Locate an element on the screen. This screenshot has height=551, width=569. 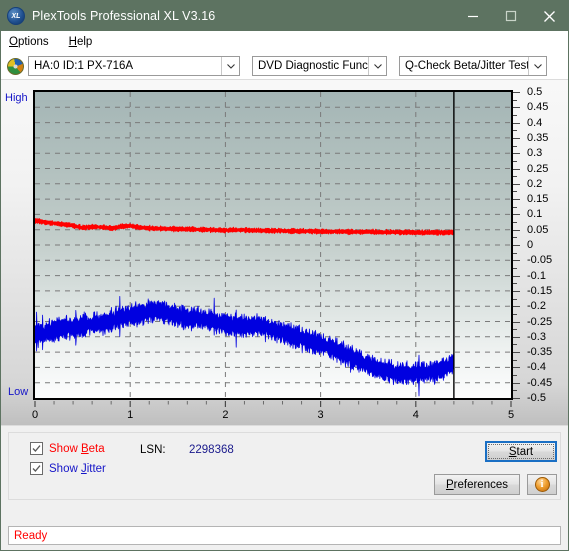
maximize-icon is located at coordinates (511, 16).